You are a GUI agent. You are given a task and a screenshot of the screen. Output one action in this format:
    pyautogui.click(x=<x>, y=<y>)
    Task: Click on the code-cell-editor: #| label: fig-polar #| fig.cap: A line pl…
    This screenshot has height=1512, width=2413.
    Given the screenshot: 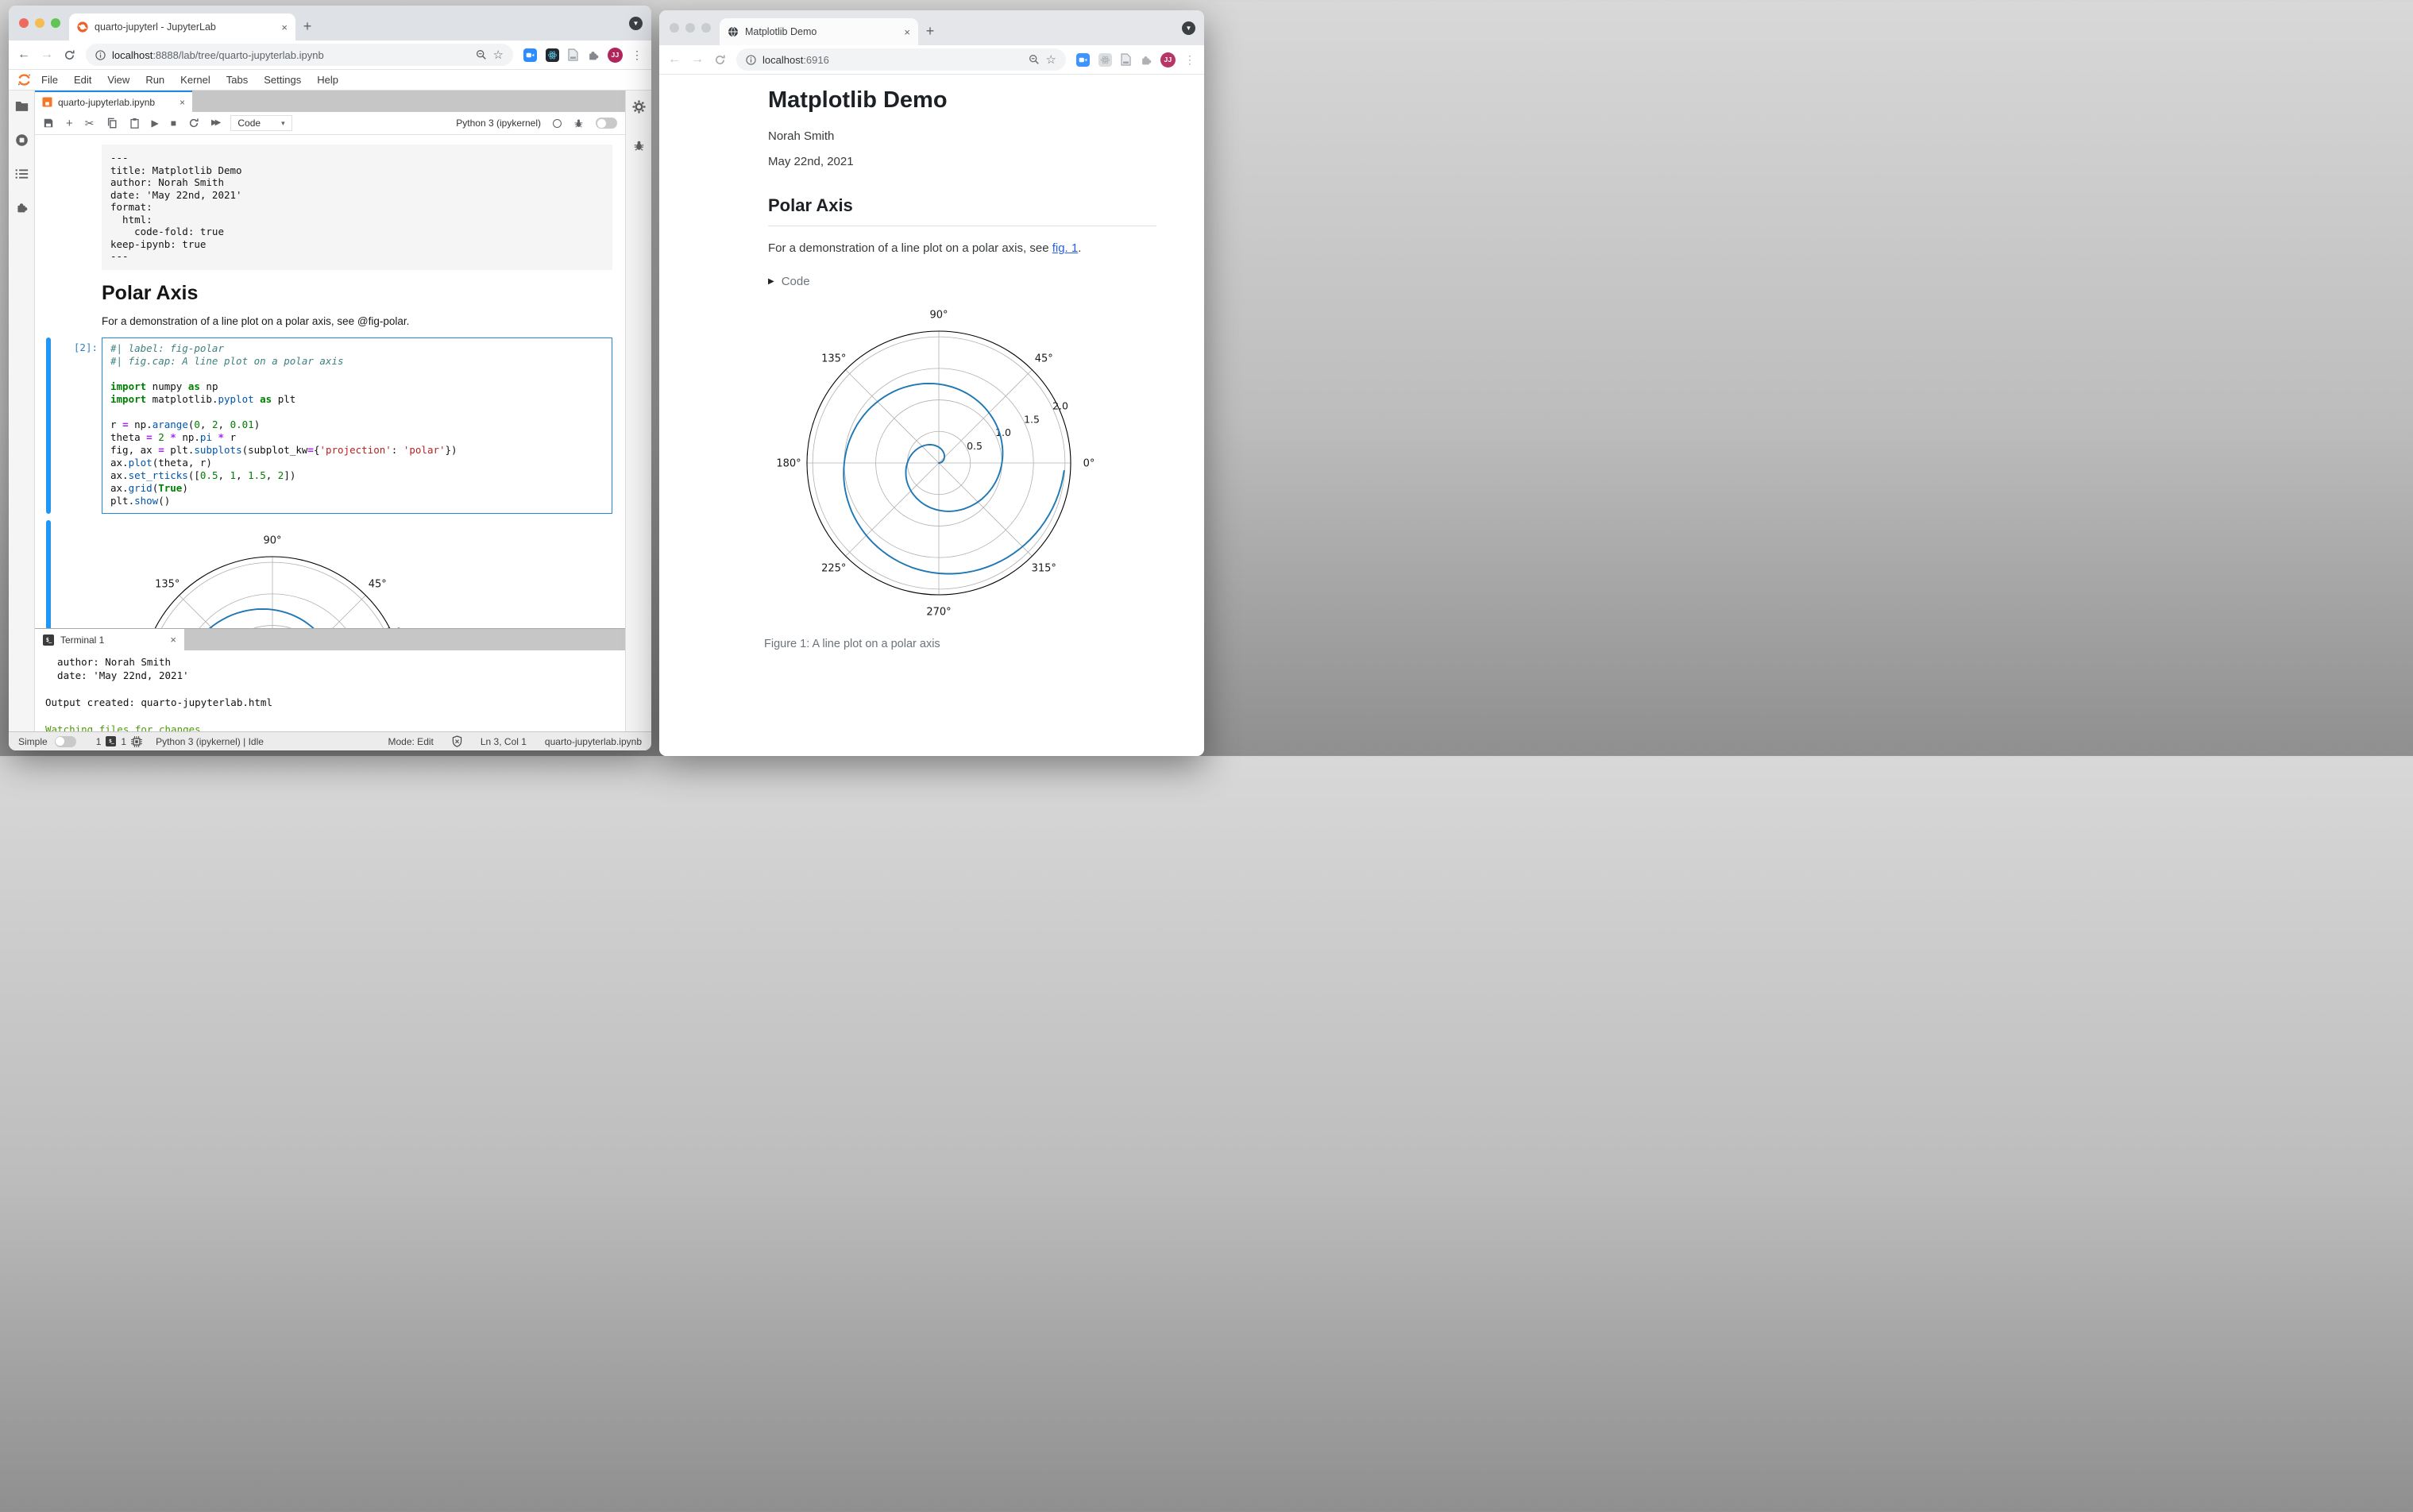 What is the action you would take?
    pyautogui.click(x=357, y=425)
    